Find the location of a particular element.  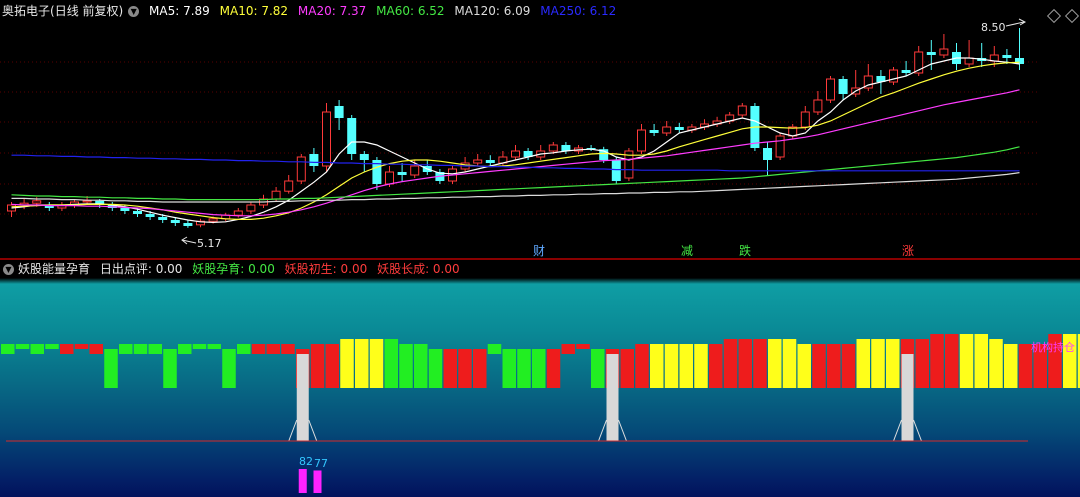

event-marker-zhang: 涨 is located at coordinates (908, 250).